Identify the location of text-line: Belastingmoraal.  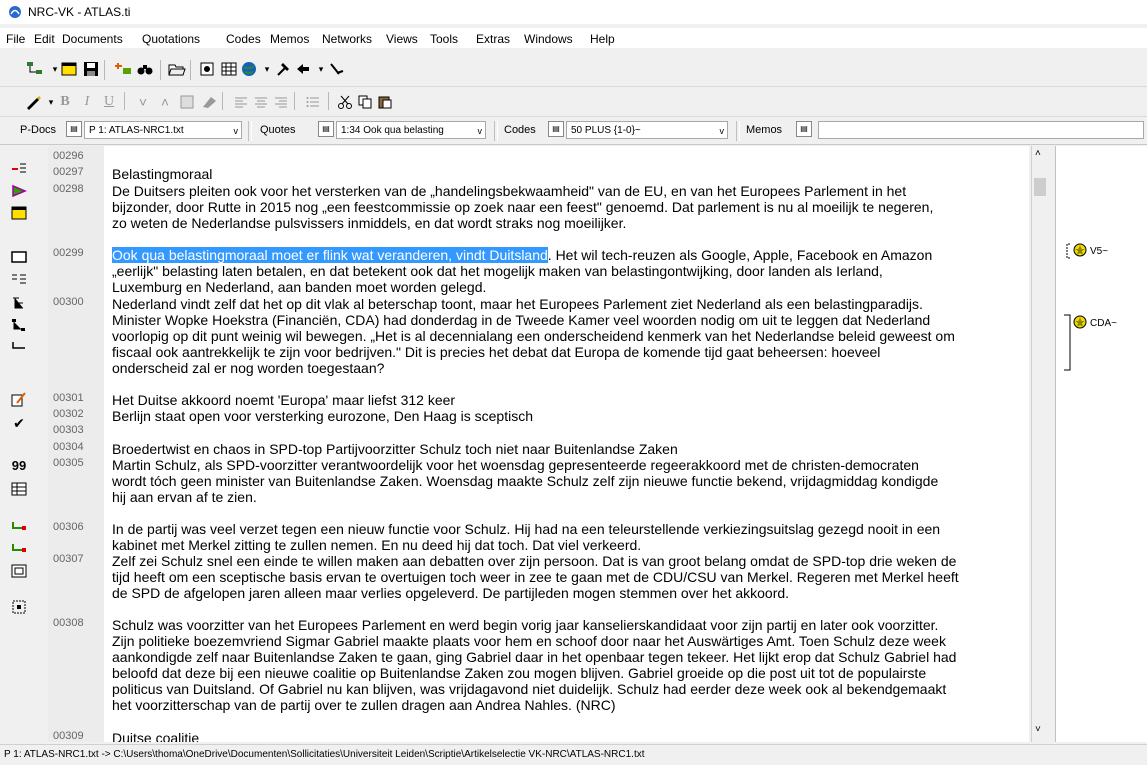
(162, 174).